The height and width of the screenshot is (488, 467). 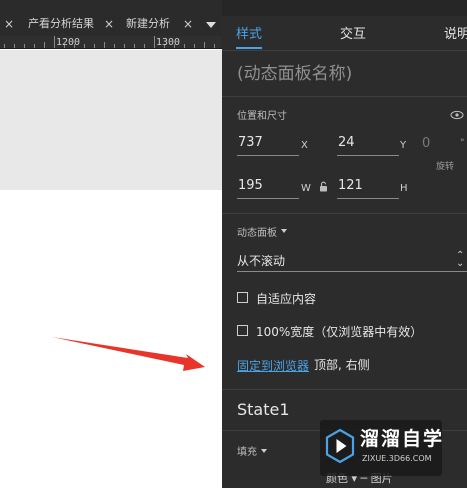 I want to click on watermark-title: 溜溜自学, so click(x=402, y=439).